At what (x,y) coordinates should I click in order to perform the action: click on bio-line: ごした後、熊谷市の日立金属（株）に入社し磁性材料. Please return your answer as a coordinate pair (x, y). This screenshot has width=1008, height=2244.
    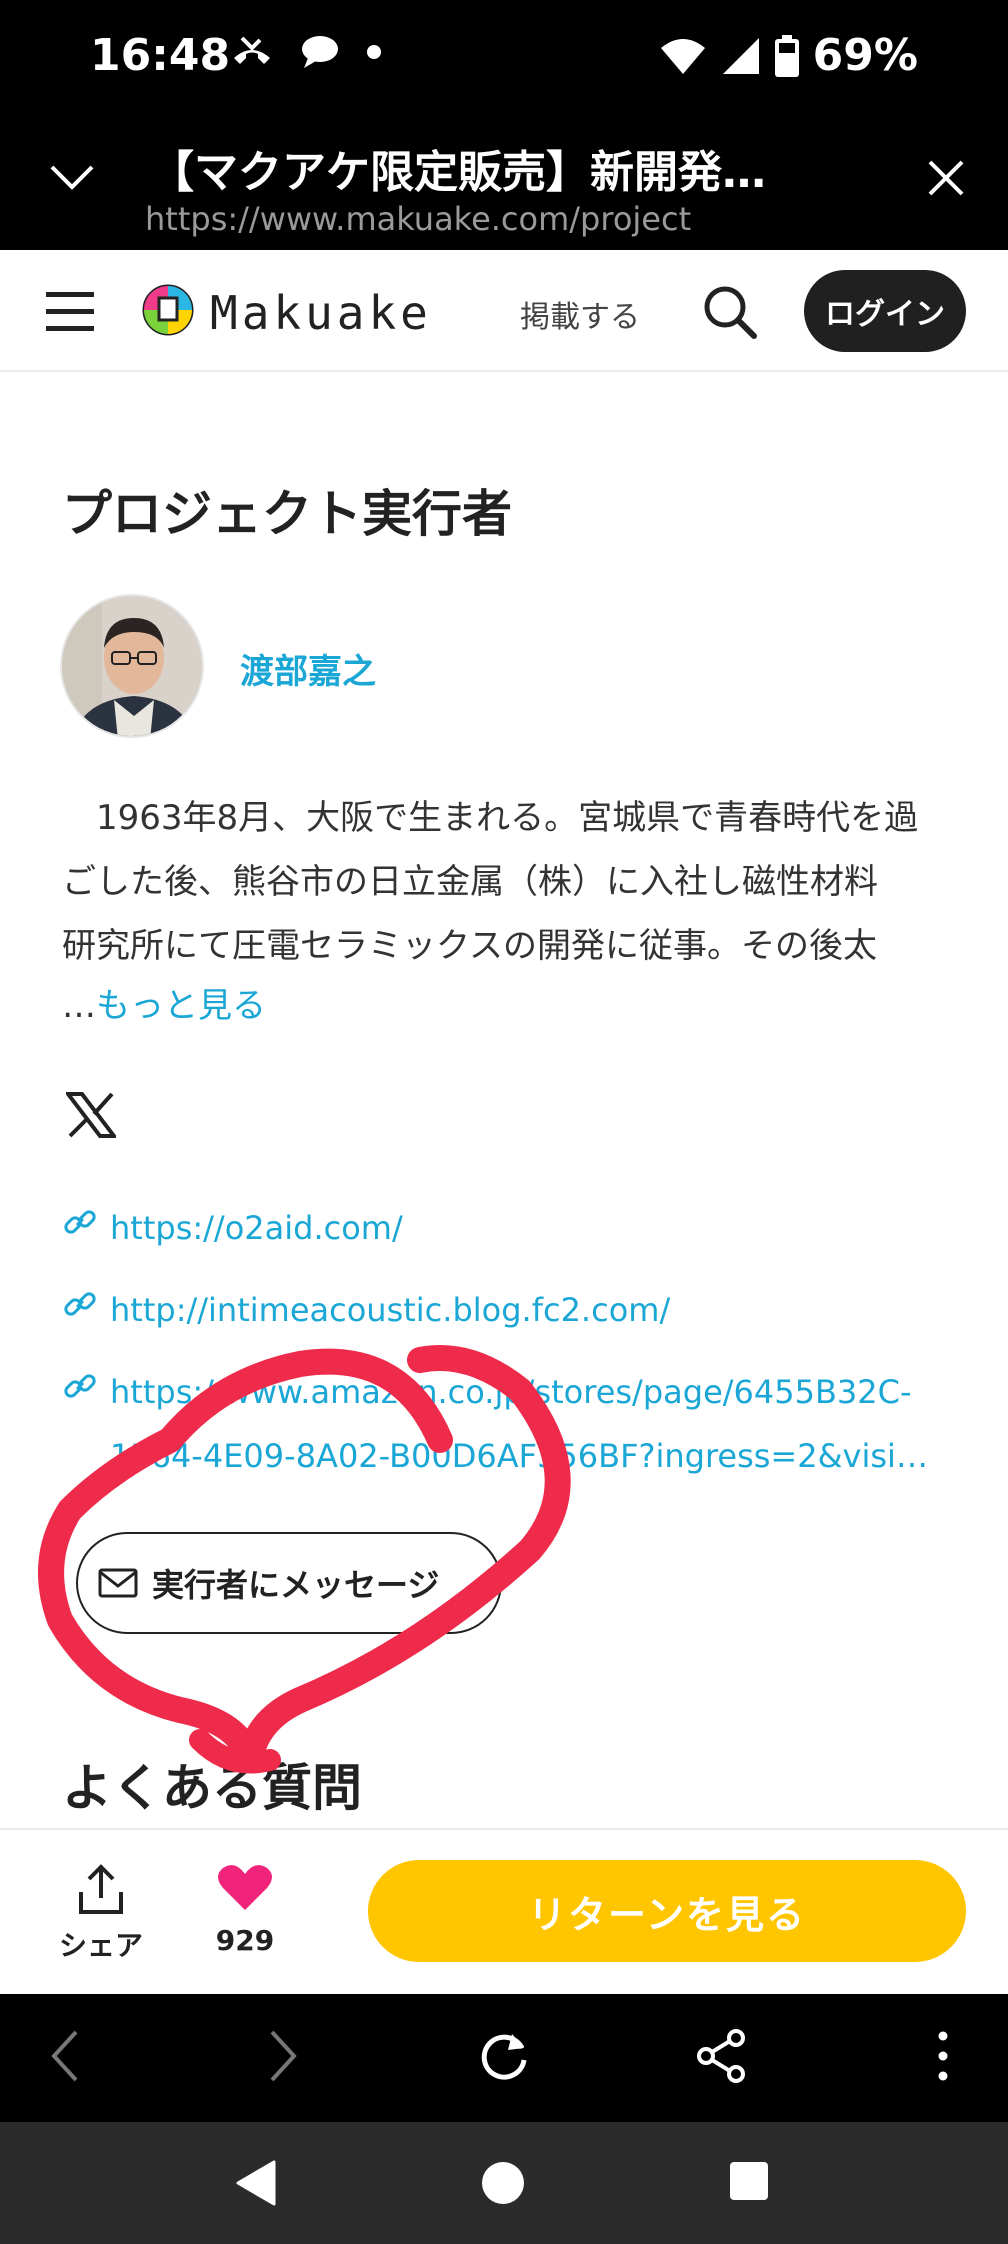
    Looking at the image, I should click on (470, 882).